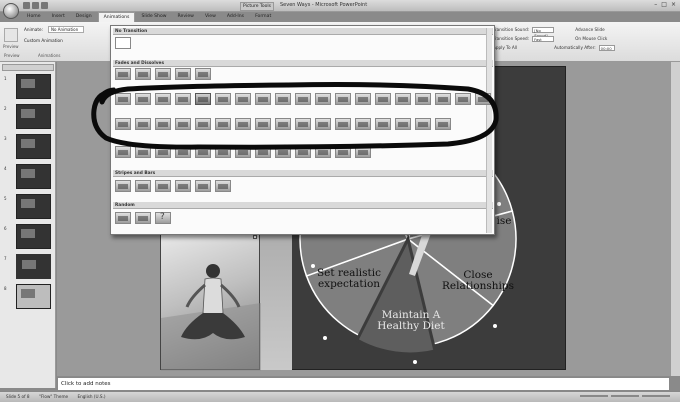  I want to click on slide-number: 7, so click(5, 258).